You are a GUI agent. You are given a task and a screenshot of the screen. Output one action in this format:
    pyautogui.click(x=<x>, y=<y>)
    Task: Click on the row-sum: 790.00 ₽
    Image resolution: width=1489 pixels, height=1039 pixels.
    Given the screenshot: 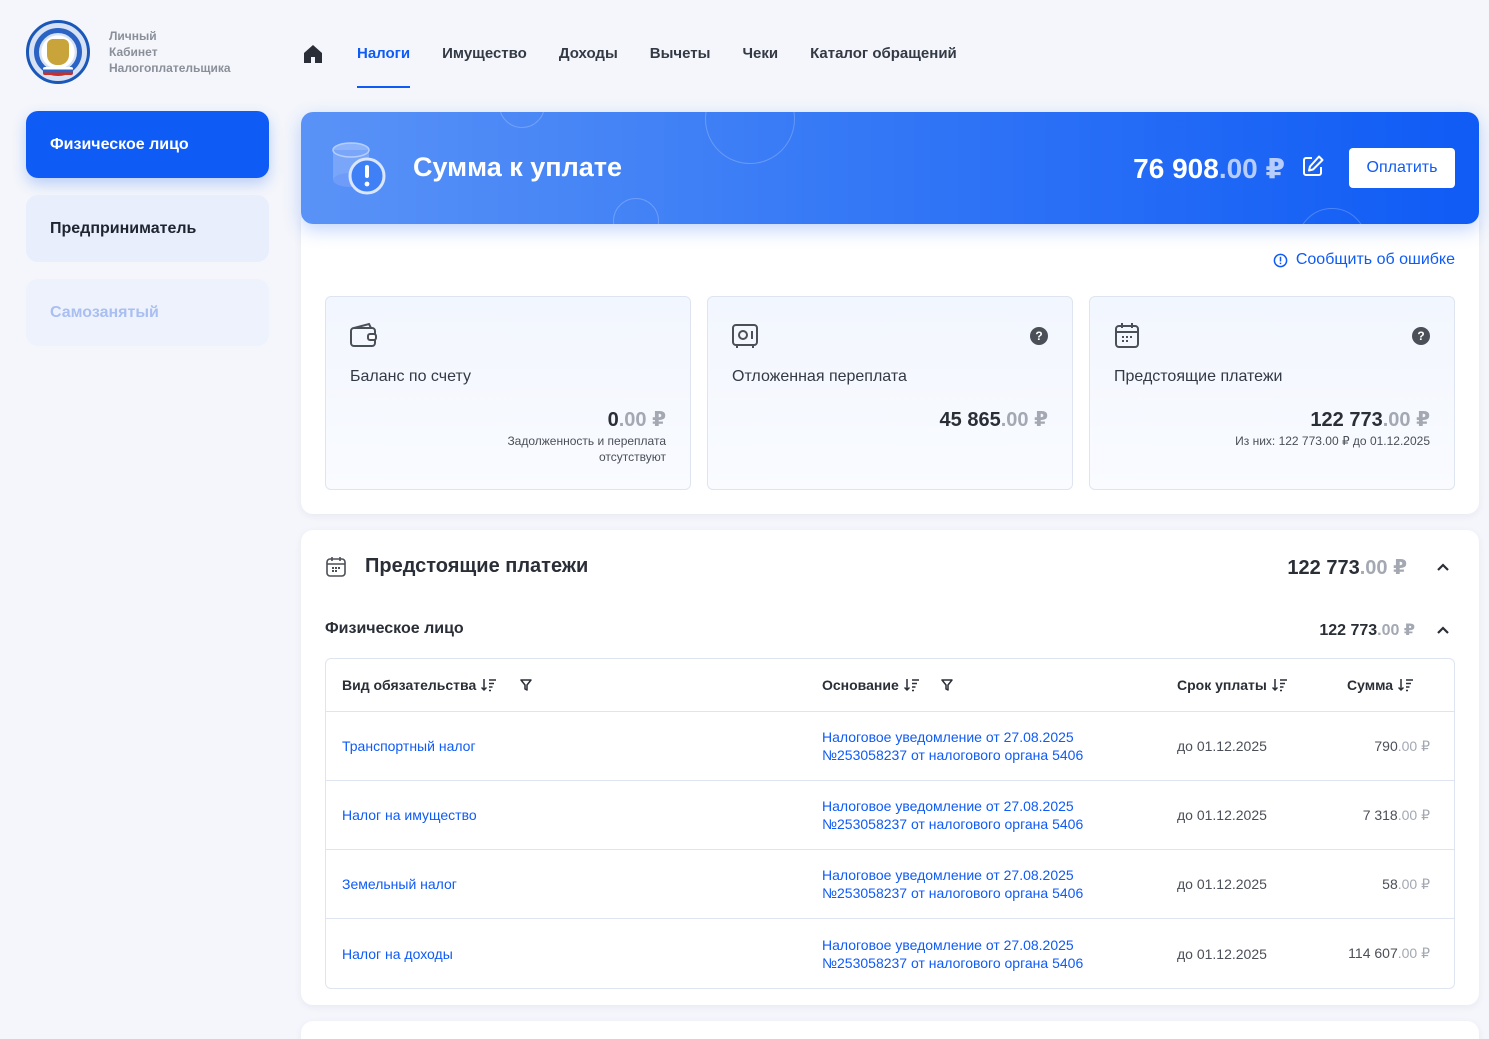 What is the action you would take?
    pyautogui.click(x=1402, y=745)
    